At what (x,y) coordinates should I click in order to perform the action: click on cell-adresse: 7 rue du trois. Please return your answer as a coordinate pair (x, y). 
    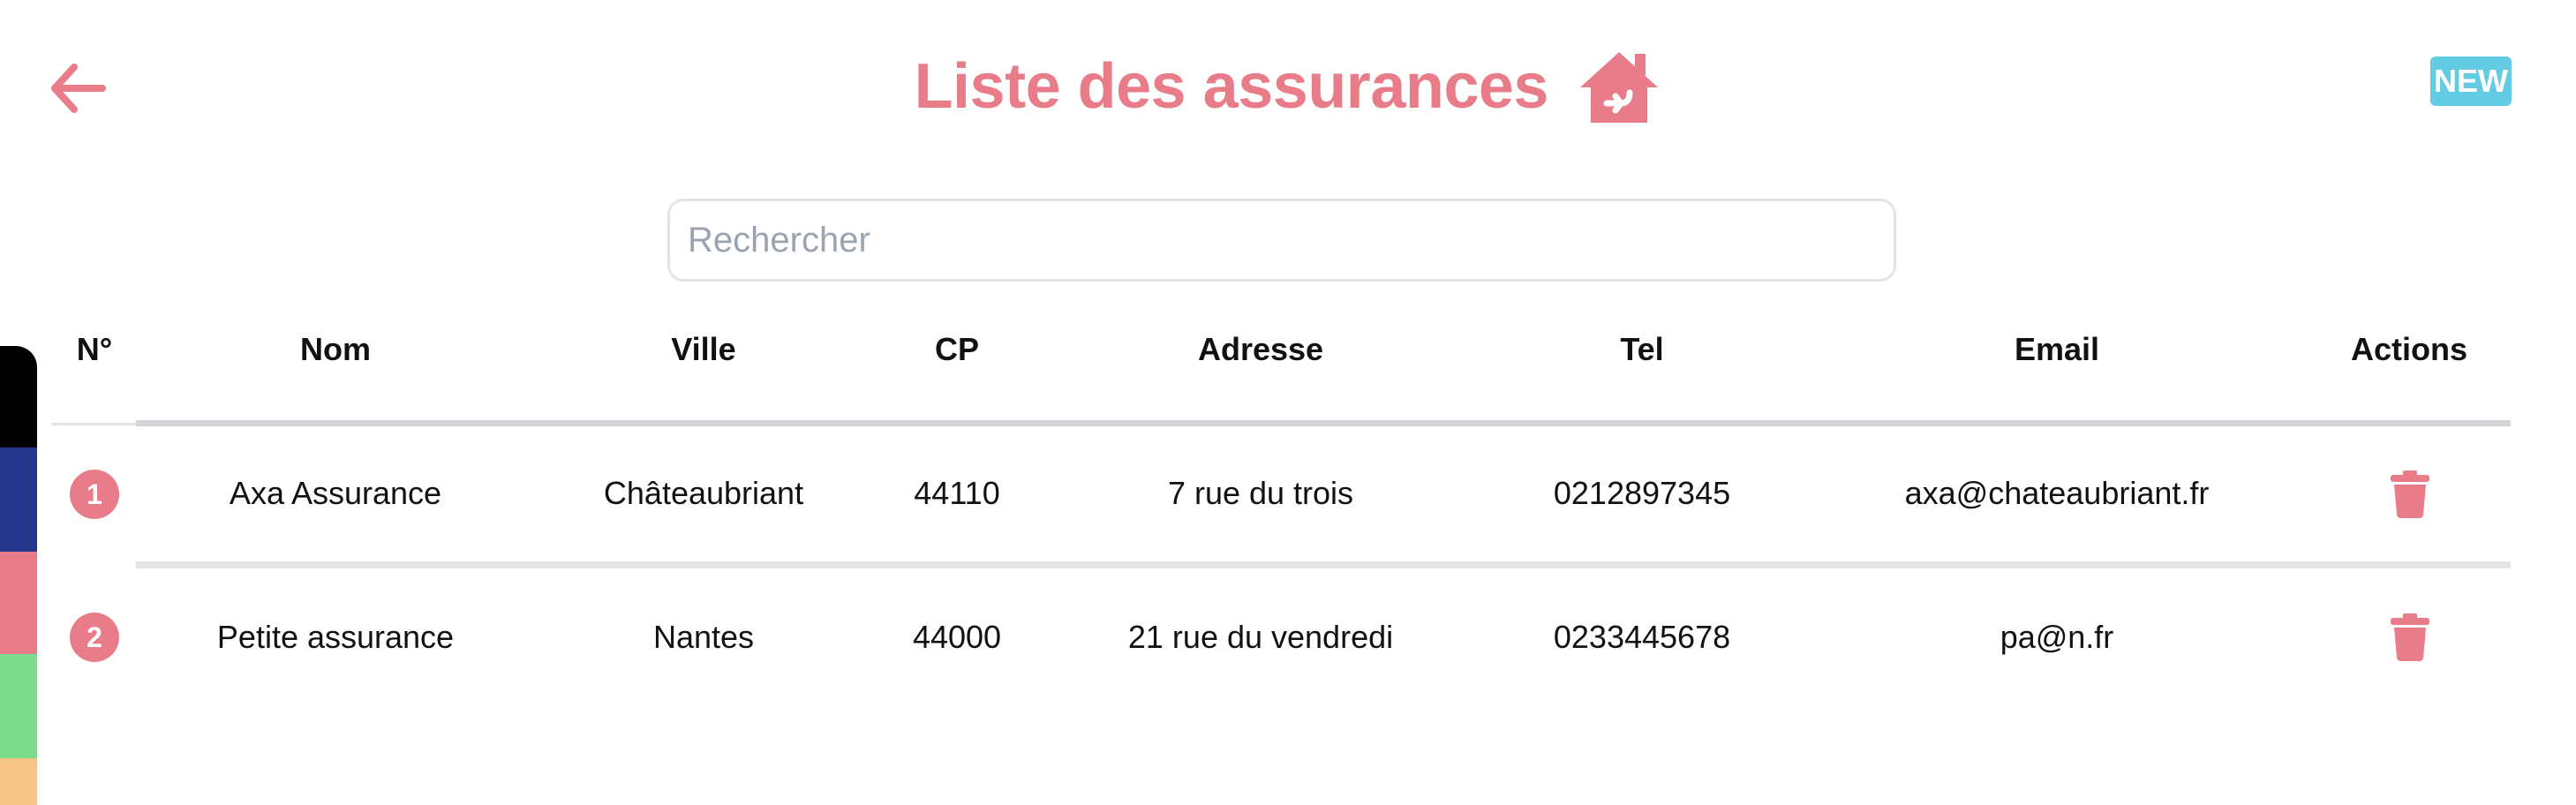
    Looking at the image, I should click on (1261, 493).